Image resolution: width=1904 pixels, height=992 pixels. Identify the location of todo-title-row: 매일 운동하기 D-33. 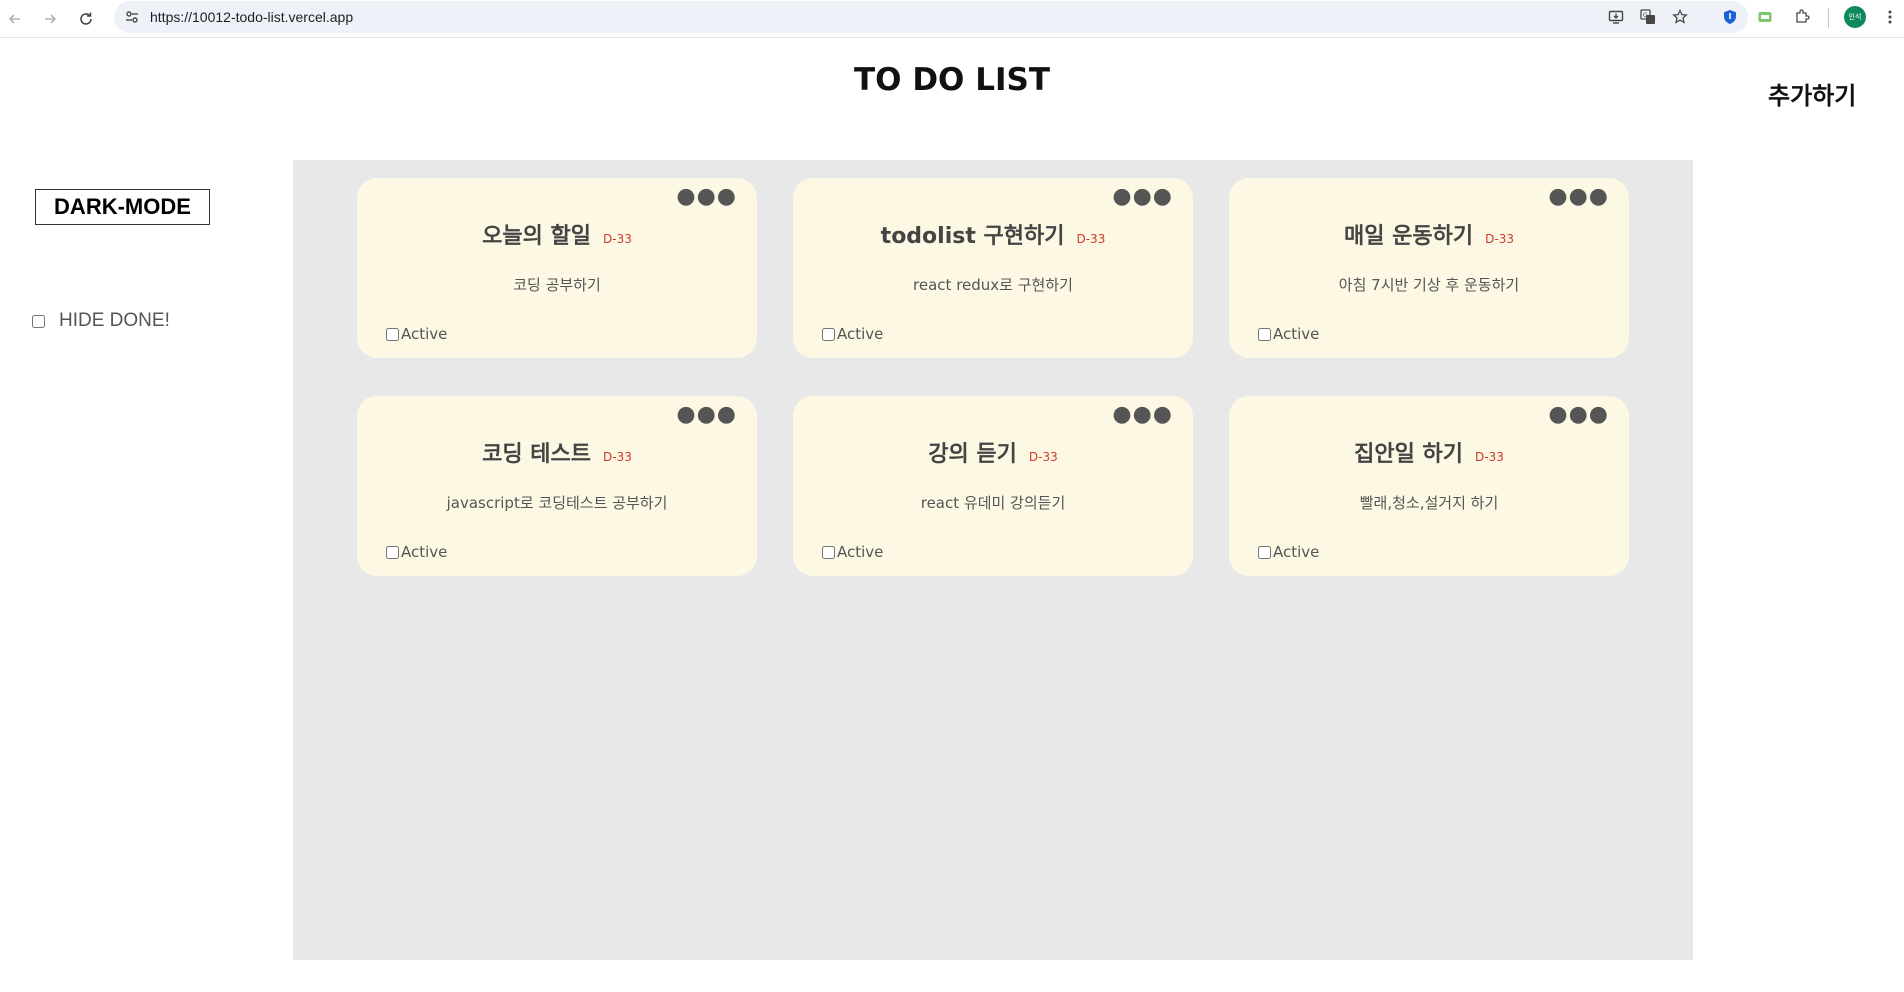
(1429, 234).